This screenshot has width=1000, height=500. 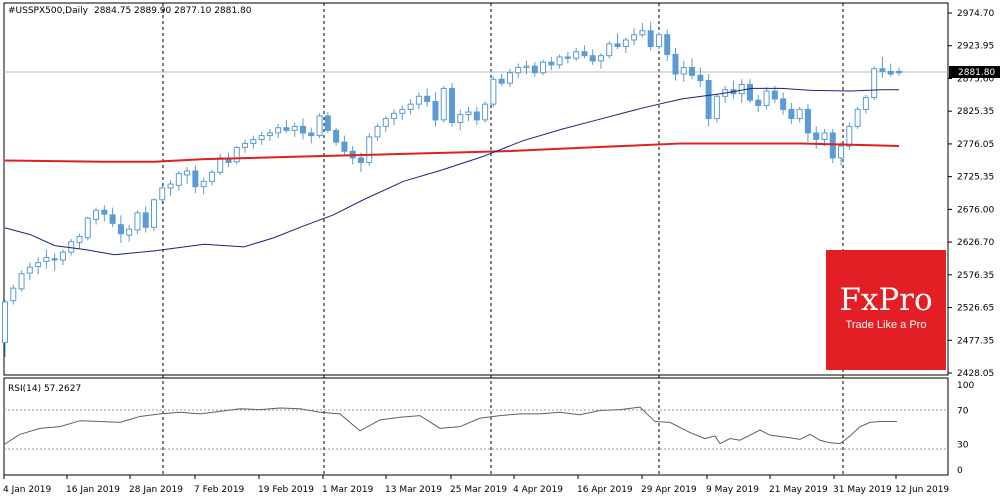 I want to click on time-tick-label: 21 May 2019, so click(x=798, y=490).